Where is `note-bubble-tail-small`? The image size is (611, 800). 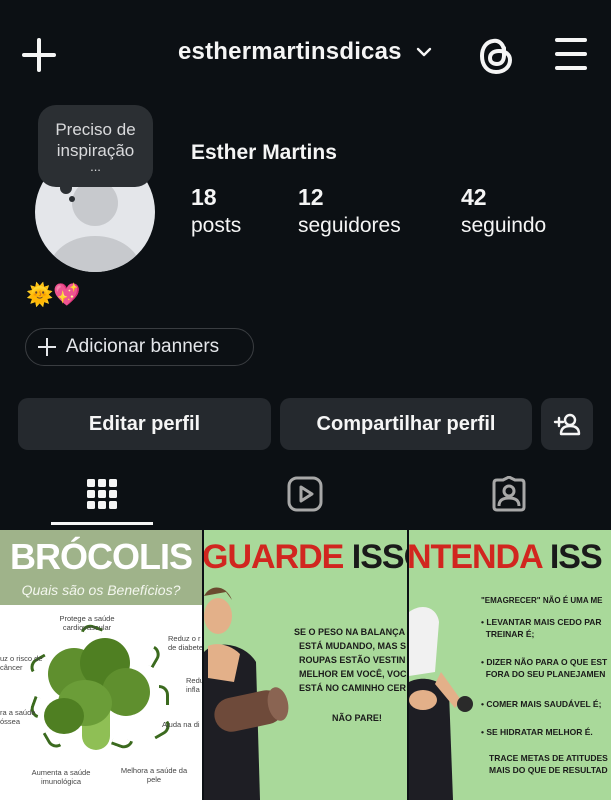
note-bubble-tail-small is located at coordinates (72, 199).